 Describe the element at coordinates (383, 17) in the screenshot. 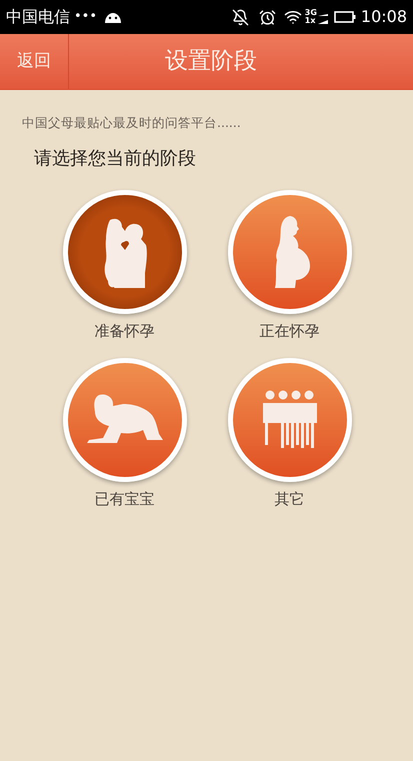

I see `clock-time: 10:08` at that location.